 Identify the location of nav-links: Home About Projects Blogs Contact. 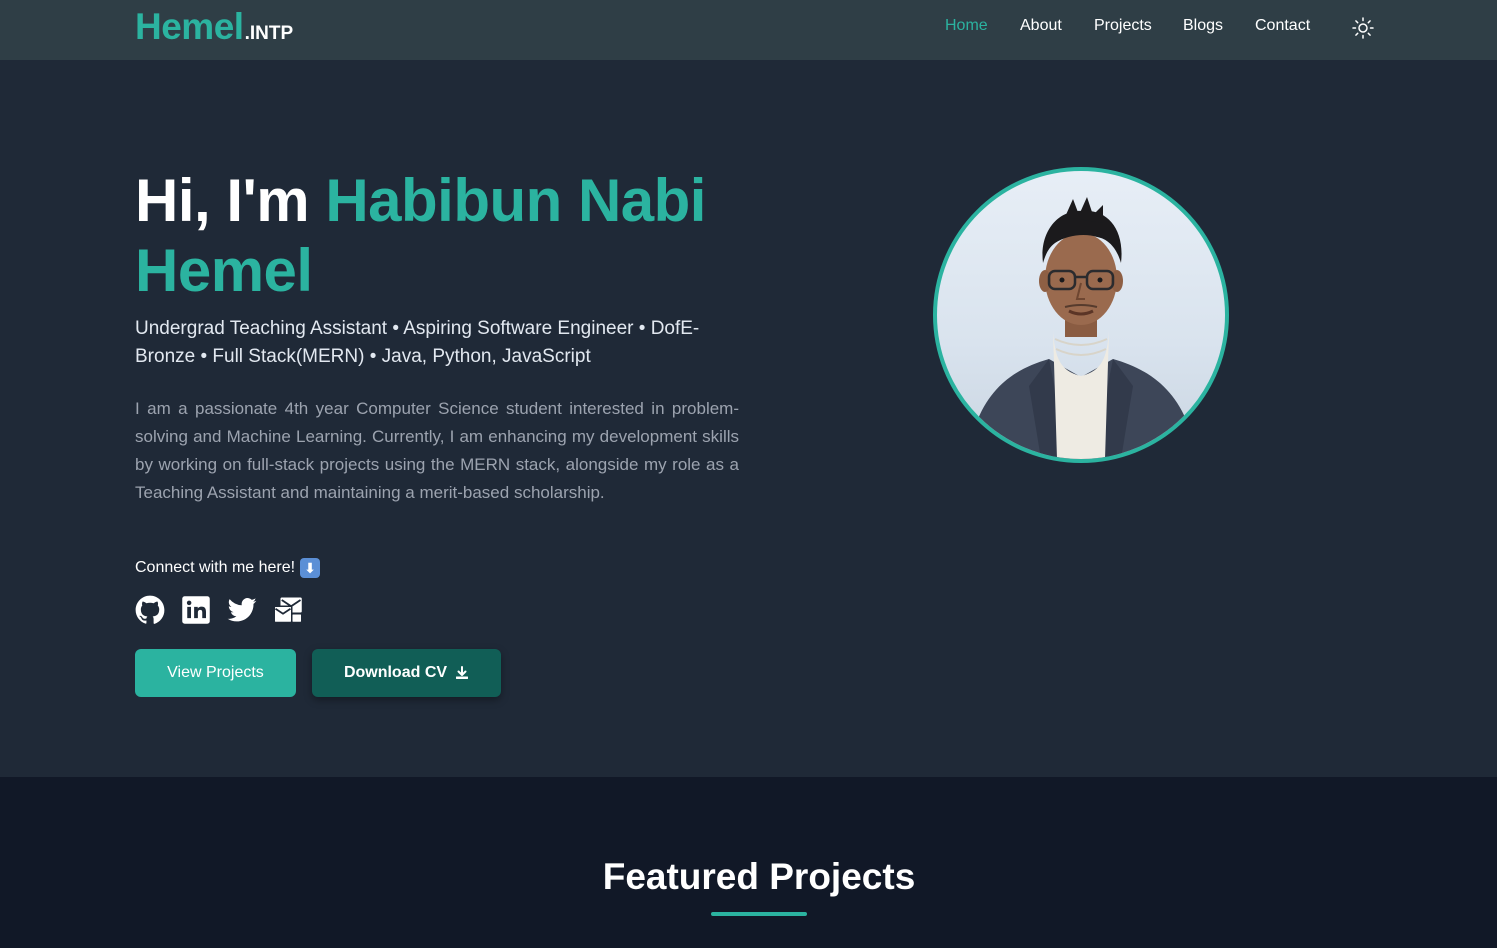
(748, 28).